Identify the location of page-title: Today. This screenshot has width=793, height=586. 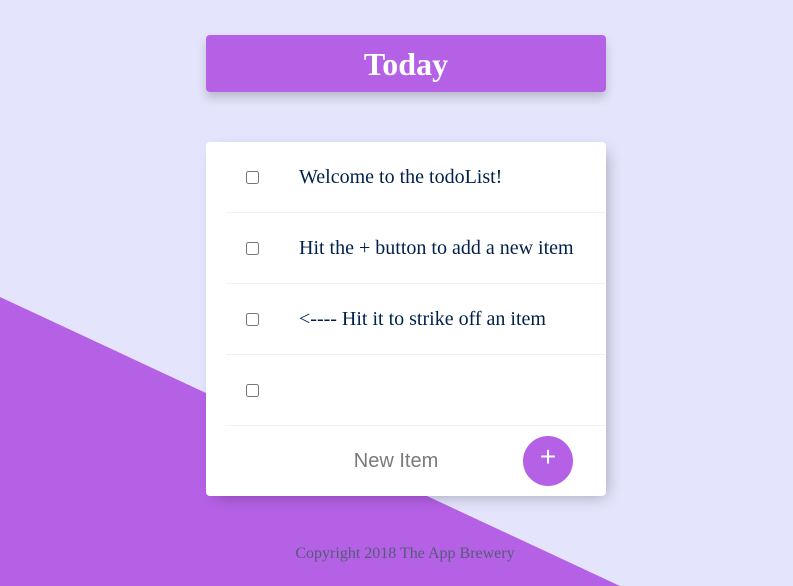
(406, 63).